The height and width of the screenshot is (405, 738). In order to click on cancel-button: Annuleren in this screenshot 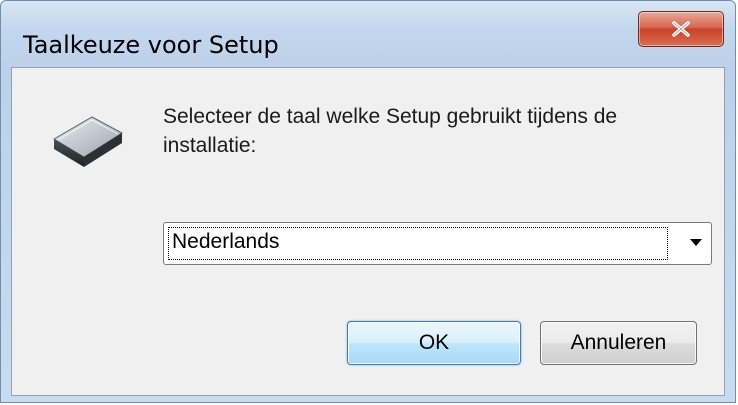, I will do `click(618, 343)`.